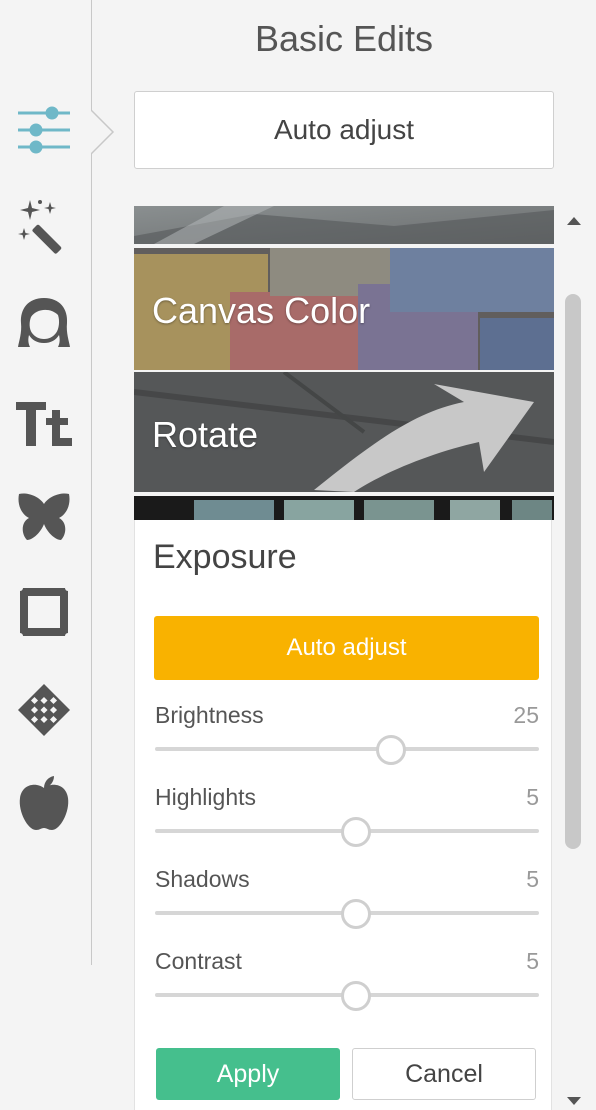 This screenshot has width=596, height=1110. I want to click on face-icon, so click(44, 322).